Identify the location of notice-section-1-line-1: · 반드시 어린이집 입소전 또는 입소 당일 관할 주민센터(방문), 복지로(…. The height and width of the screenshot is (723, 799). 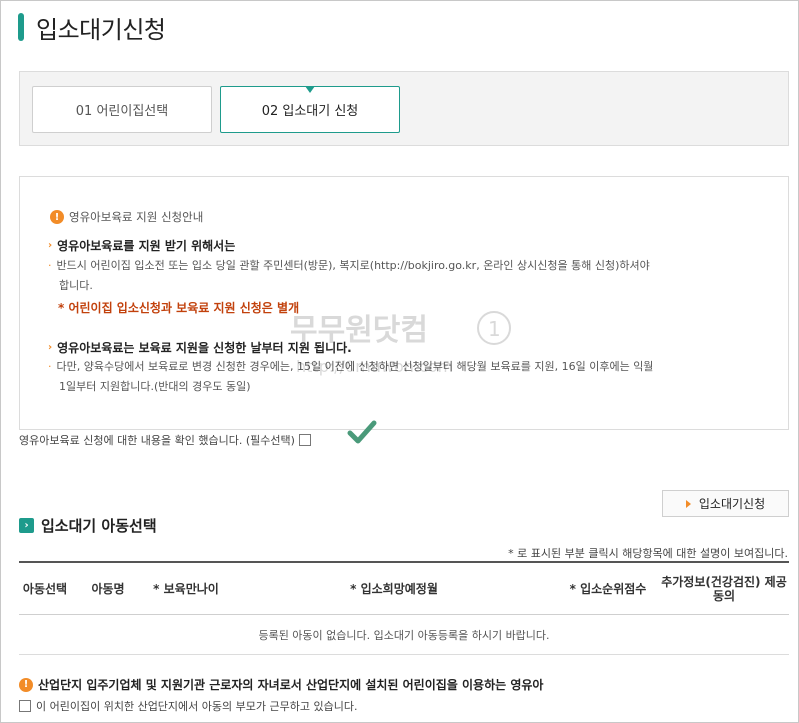
(408, 266).